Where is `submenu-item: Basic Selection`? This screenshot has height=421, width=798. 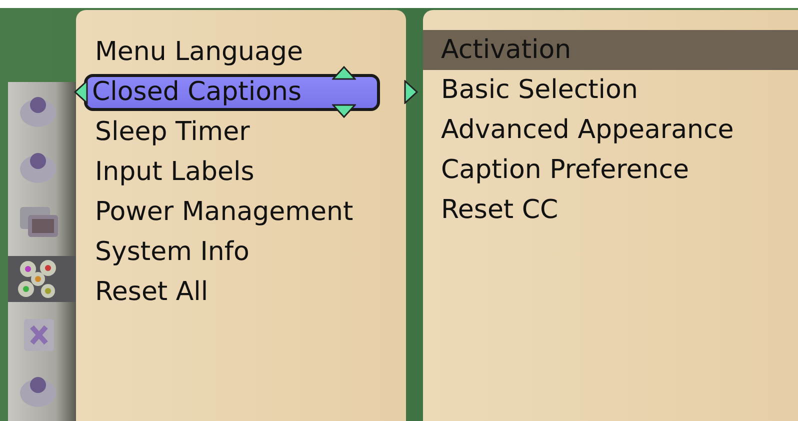 submenu-item: Basic Selection is located at coordinates (610, 90).